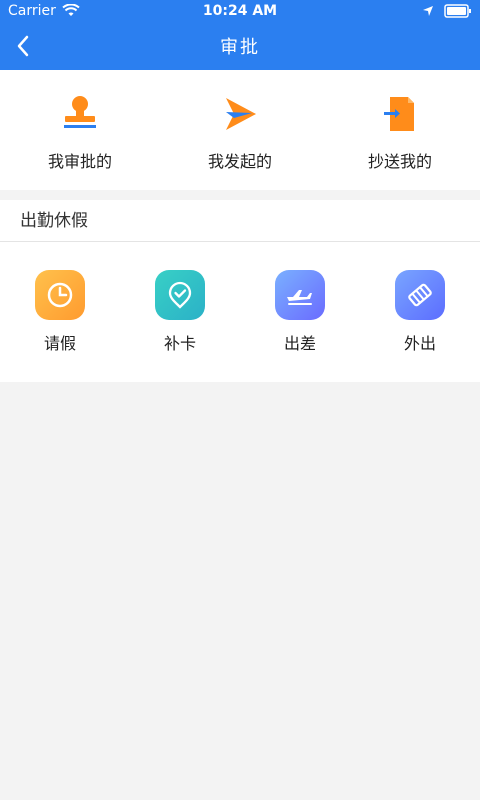  What do you see at coordinates (240, 221) in the screenshot?
I see `section-title: 出勤休假` at bounding box center [240, 221].